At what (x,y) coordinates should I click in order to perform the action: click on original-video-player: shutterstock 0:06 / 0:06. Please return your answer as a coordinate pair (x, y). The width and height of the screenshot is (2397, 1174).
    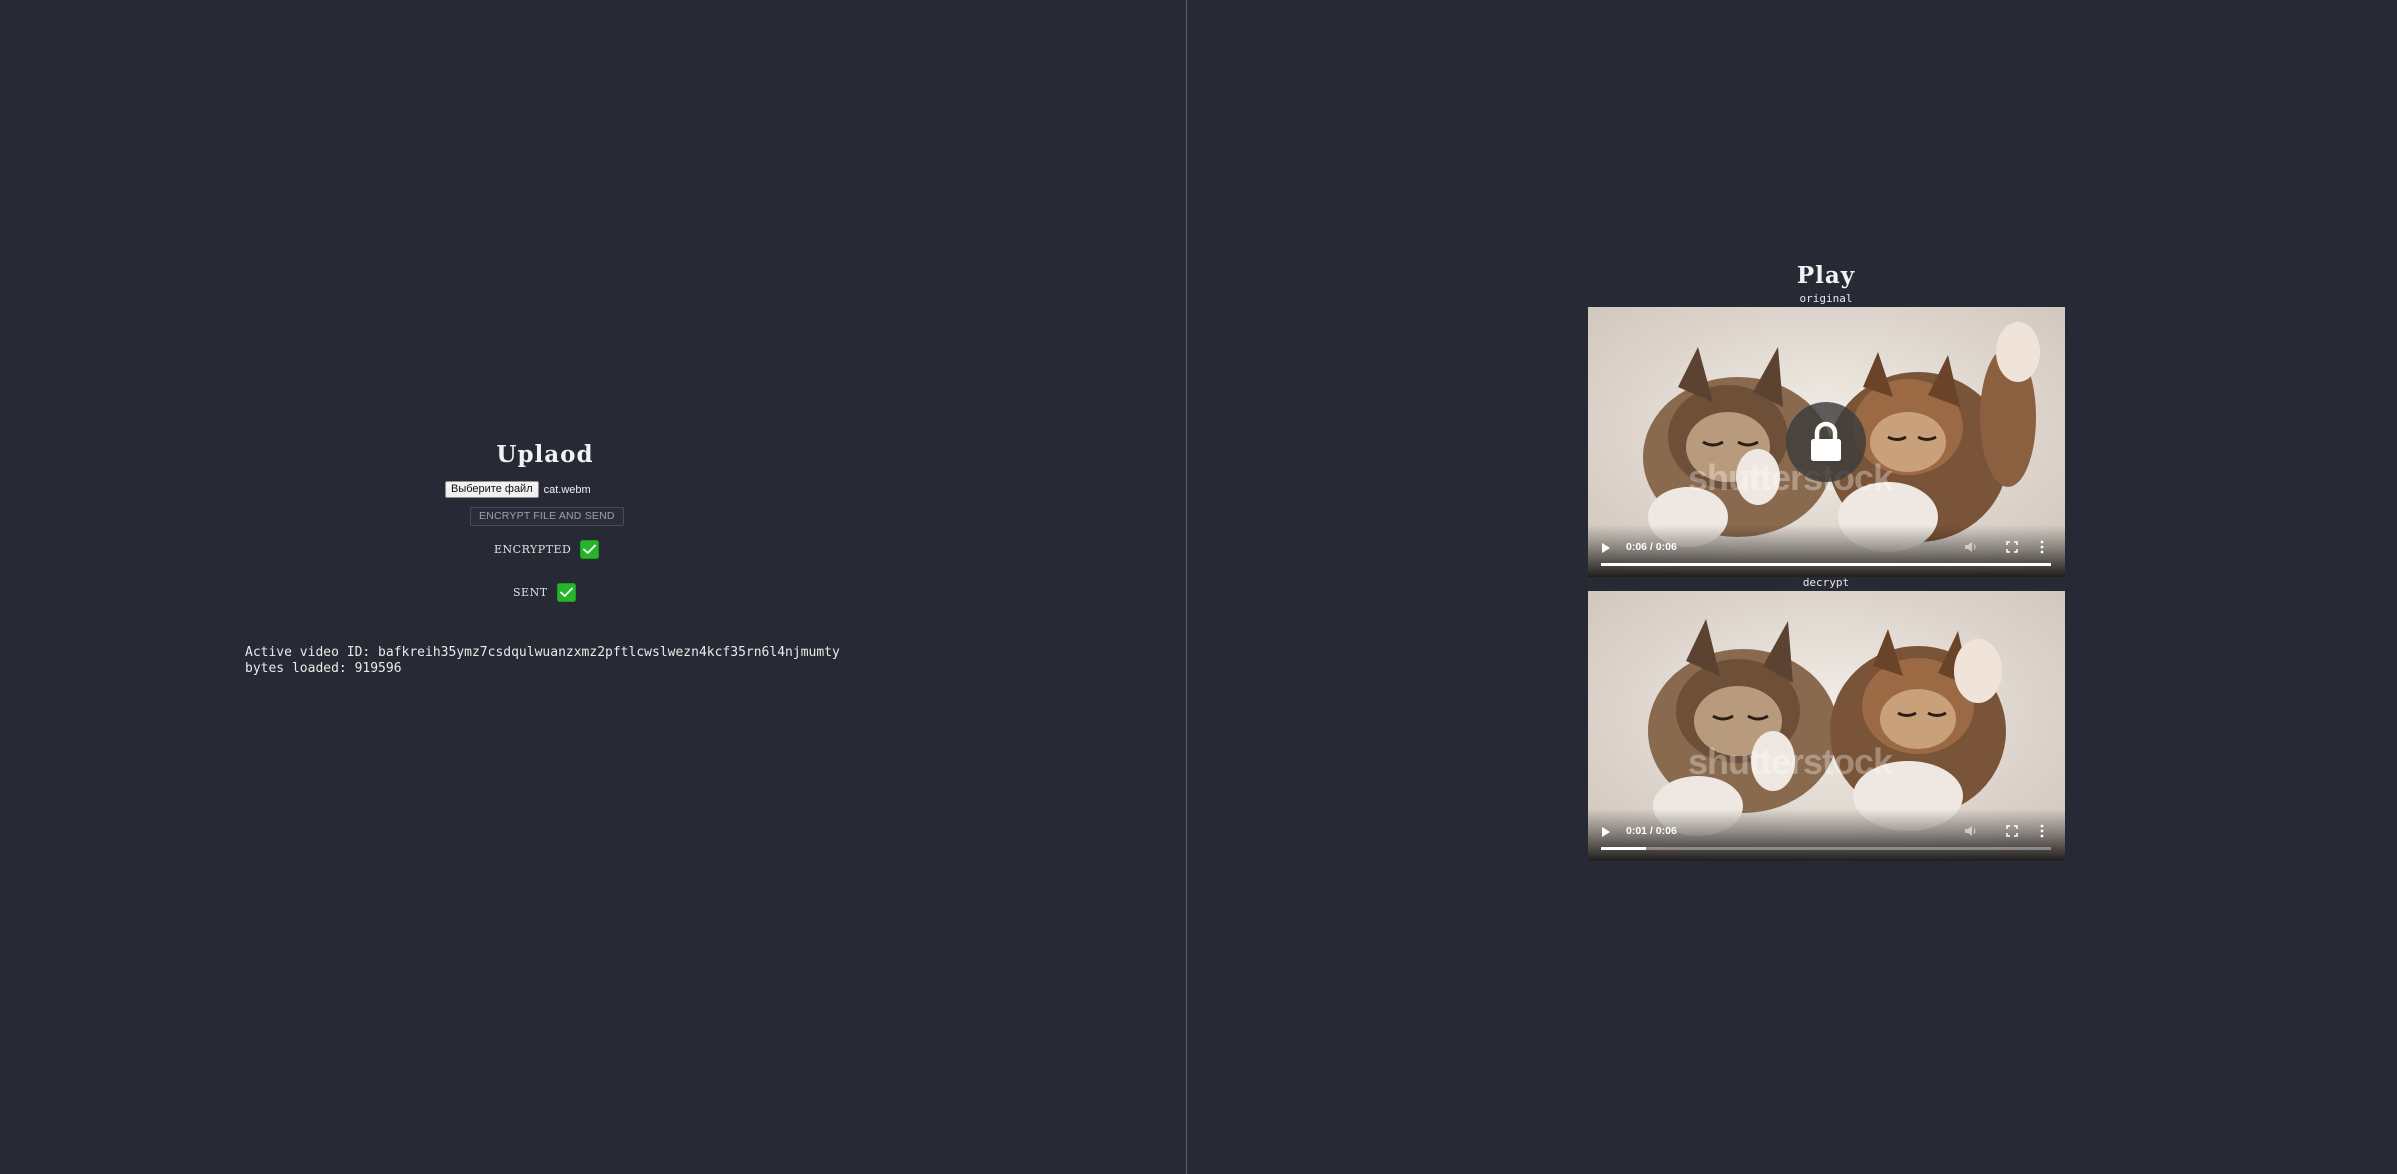
    Looking at the image, I should click on (1826, 442).